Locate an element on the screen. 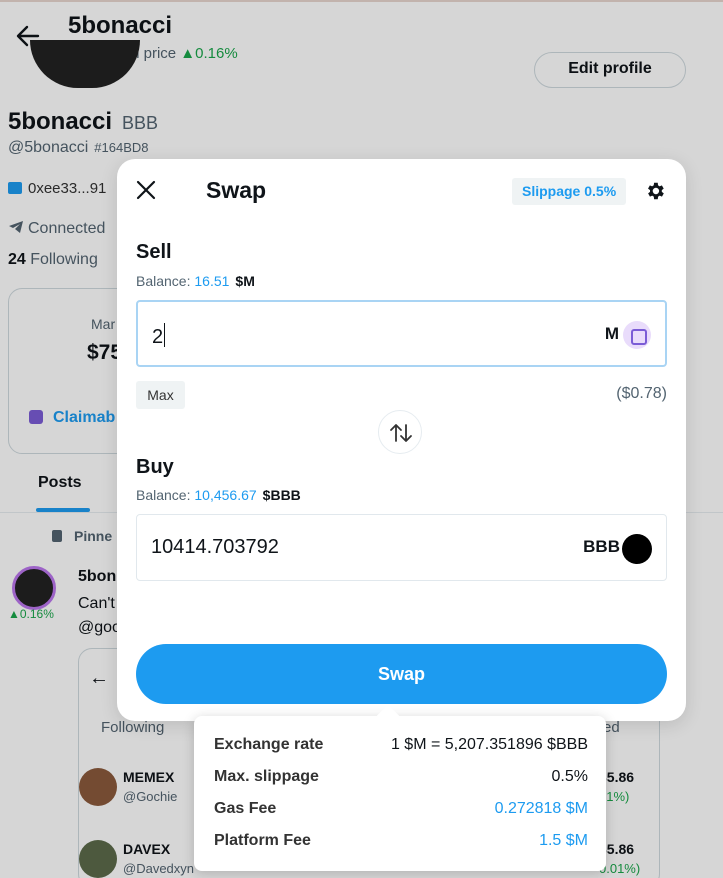 This screenshot has width=723, height=878. gas-fee-label: Gas Fee is located at coordinates (245, 808).